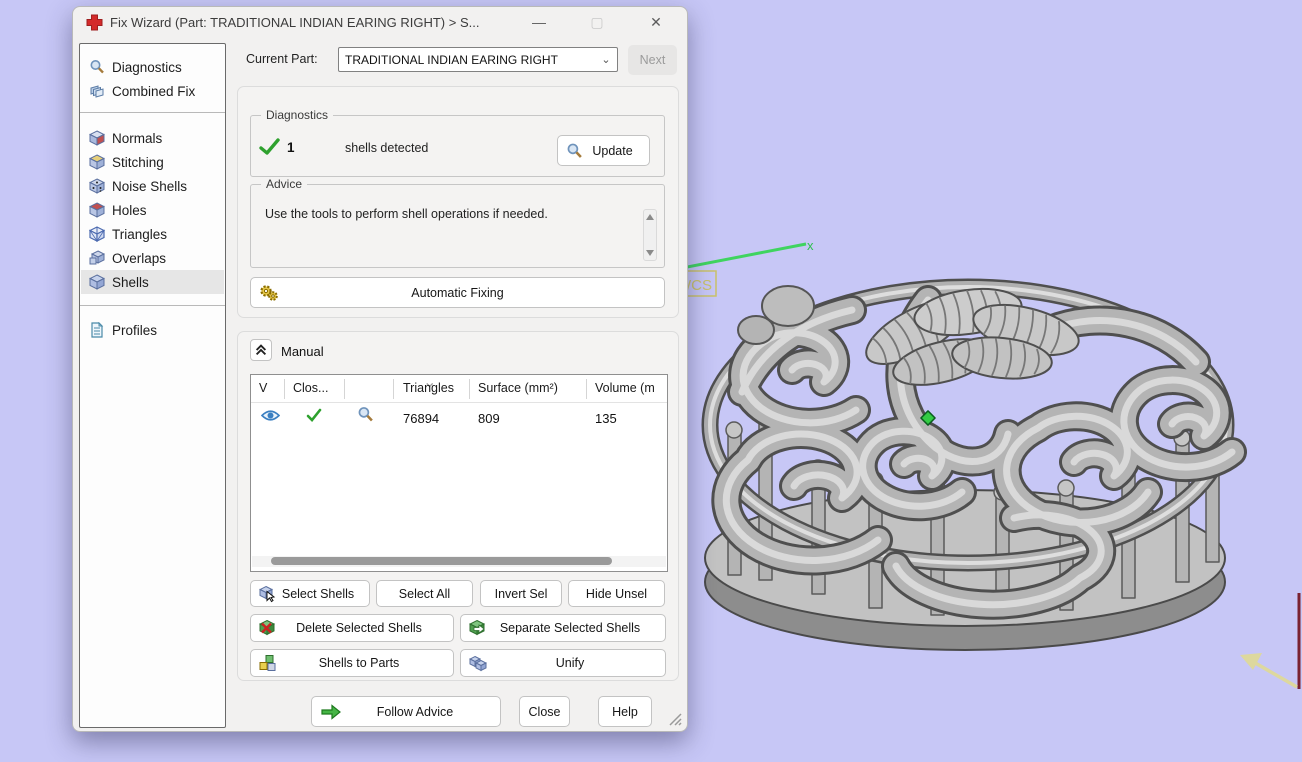  Describe the element at coordinates (140, 234) in the screenshot. I see `sidebar-label: Triangles` at that location.